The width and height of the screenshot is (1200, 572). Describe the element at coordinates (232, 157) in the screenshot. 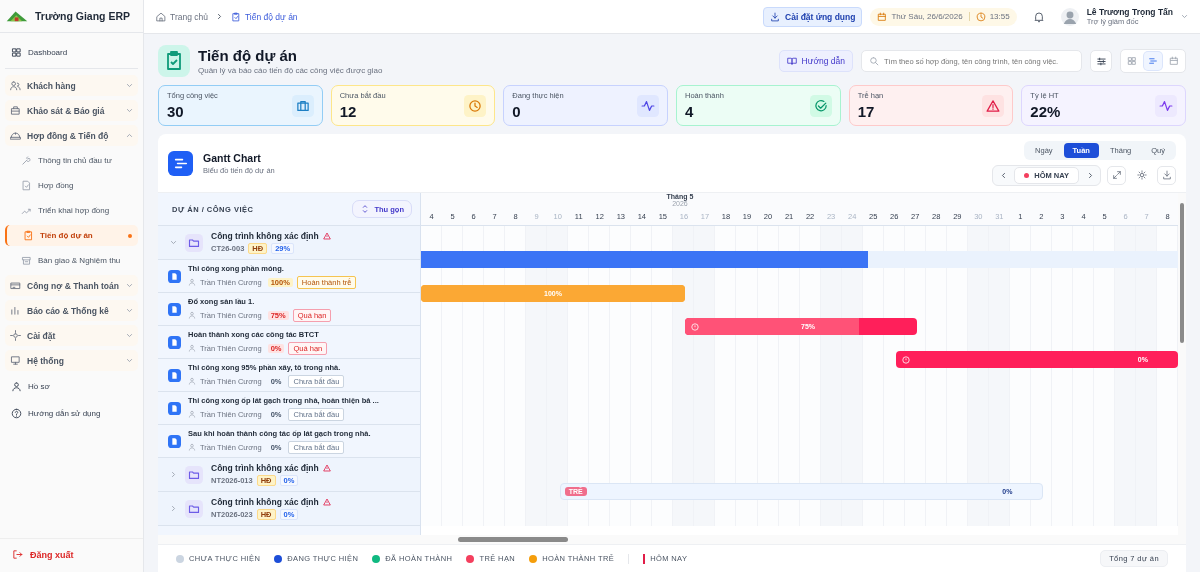

I see `gantt-title: Gantt Chart` at that location.